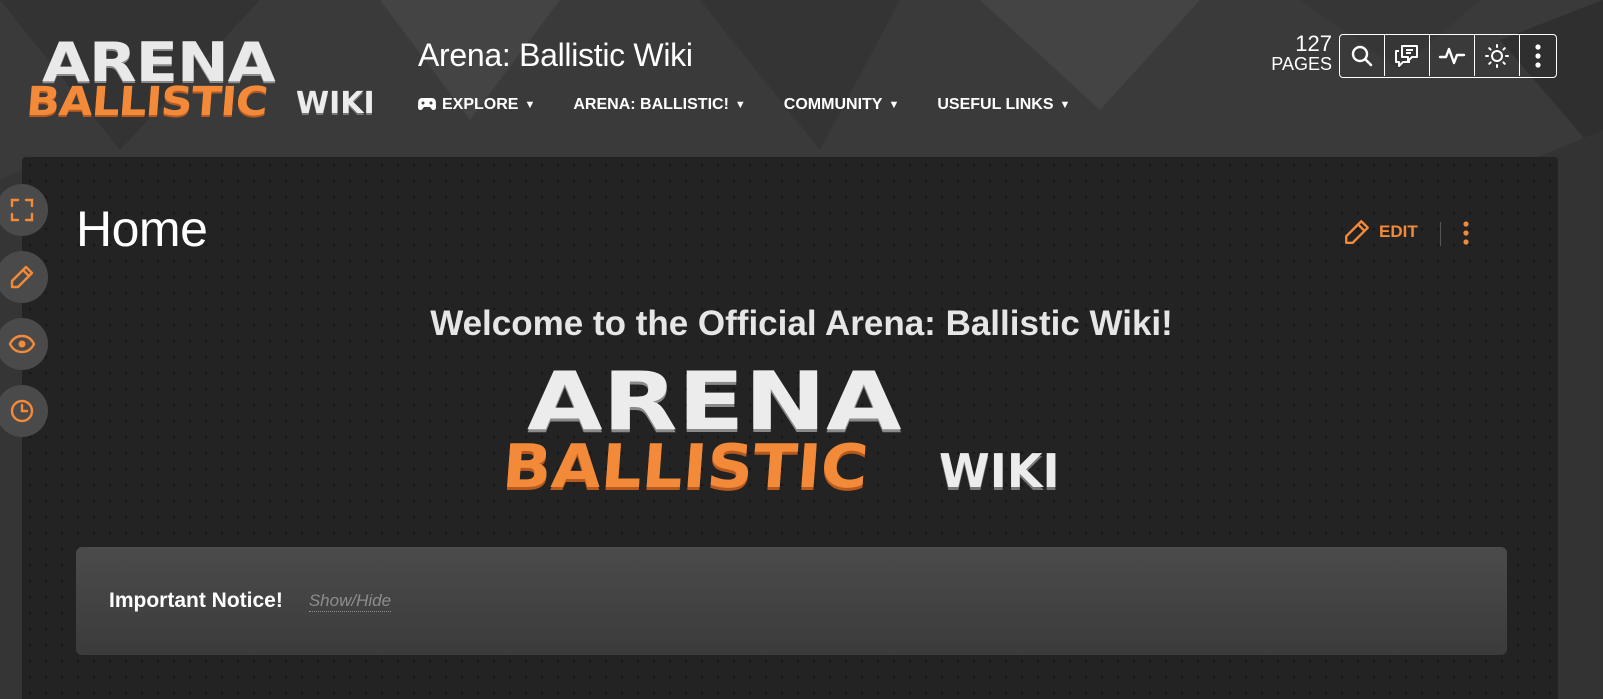 The image size is (1603, 699). I want to click on search-icon, so click(1362, 55).